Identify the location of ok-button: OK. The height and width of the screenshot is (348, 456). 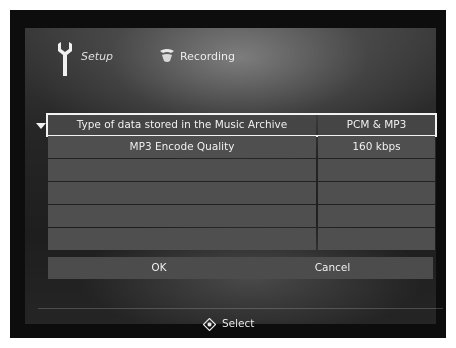
(159, 268).